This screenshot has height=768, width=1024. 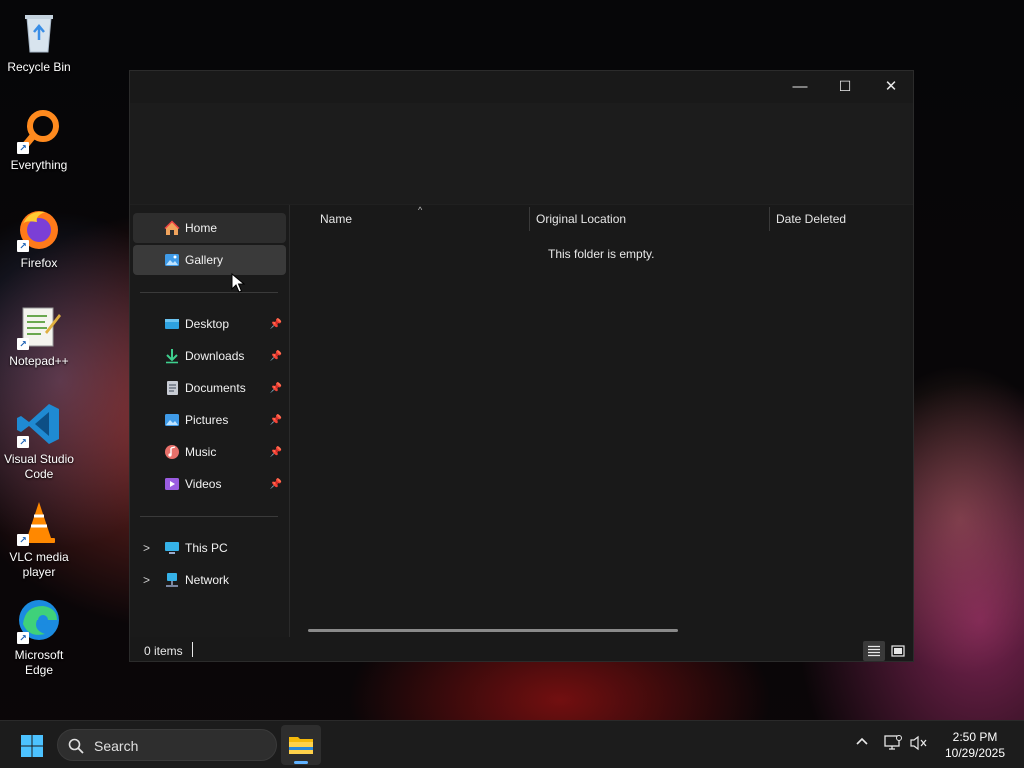 I want to click on horizontal-scrollbar, so click(x=493, y=630).